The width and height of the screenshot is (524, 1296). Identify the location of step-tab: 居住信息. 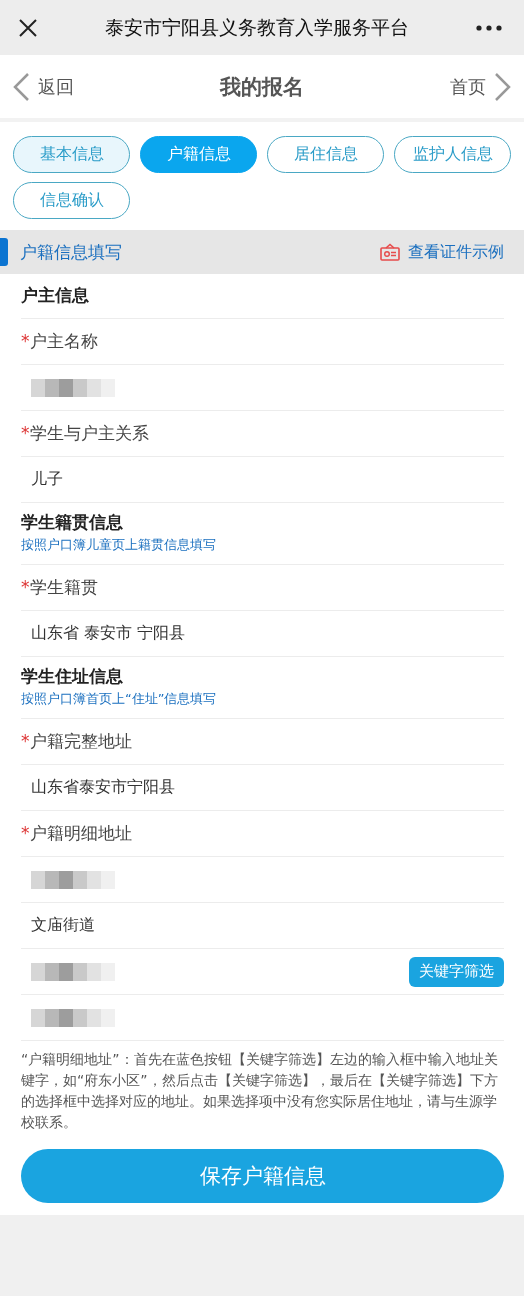
(325, 154).